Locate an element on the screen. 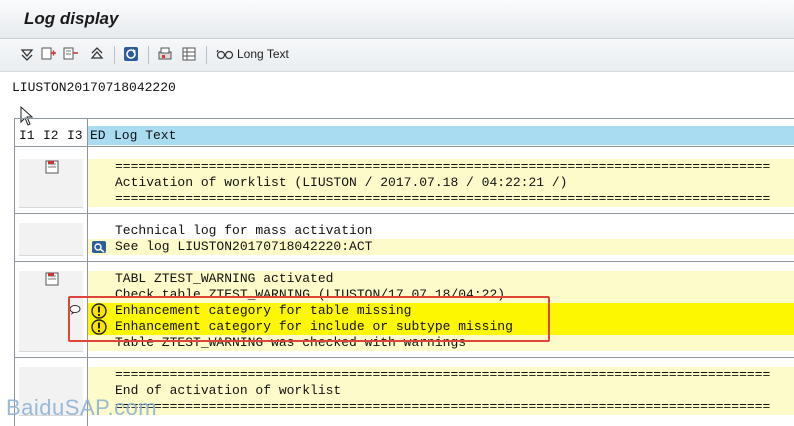 The height and width of the screenshot is (426, 794). print-icon is located at coordinates (165, 54).